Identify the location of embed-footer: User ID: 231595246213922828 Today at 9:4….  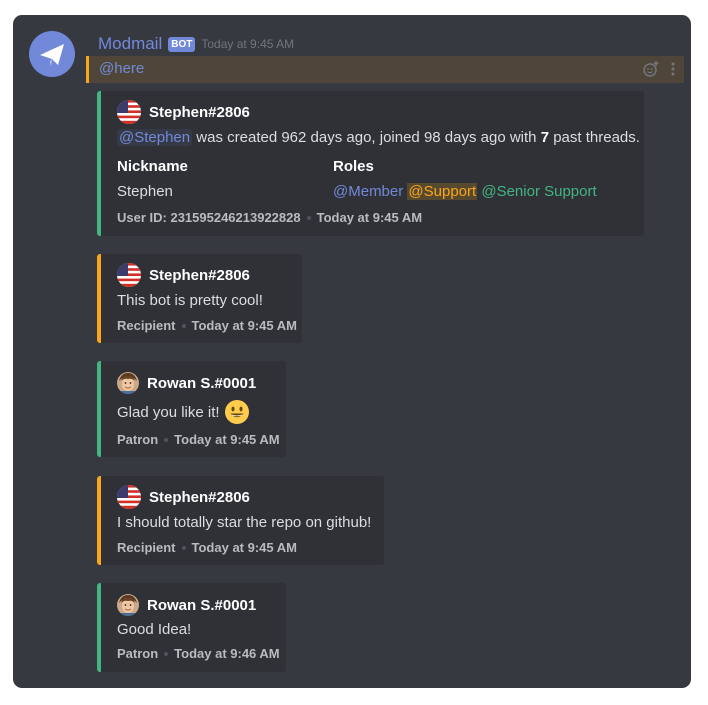
(269, 217).